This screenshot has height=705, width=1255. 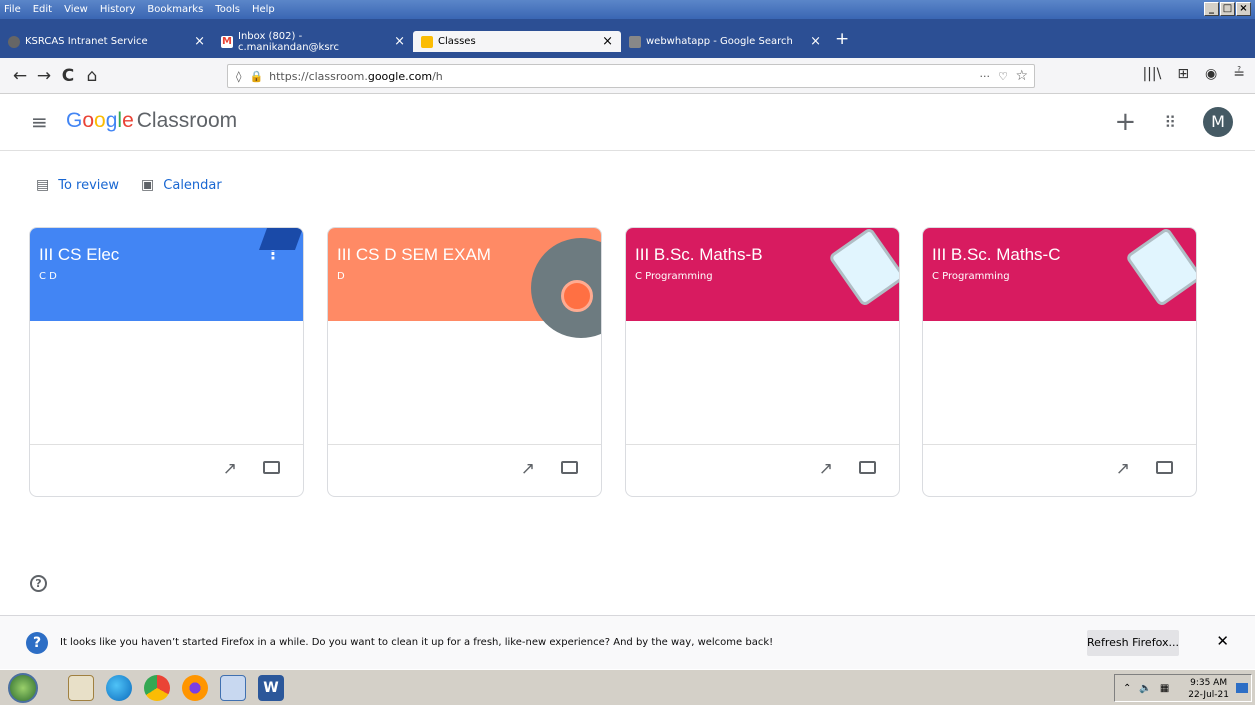 What do you see at coordinates (166, 362) in the screenshot?
I see `class-card: III CS Elec C D ⋮ ↗` at bounding box center [166, 362].